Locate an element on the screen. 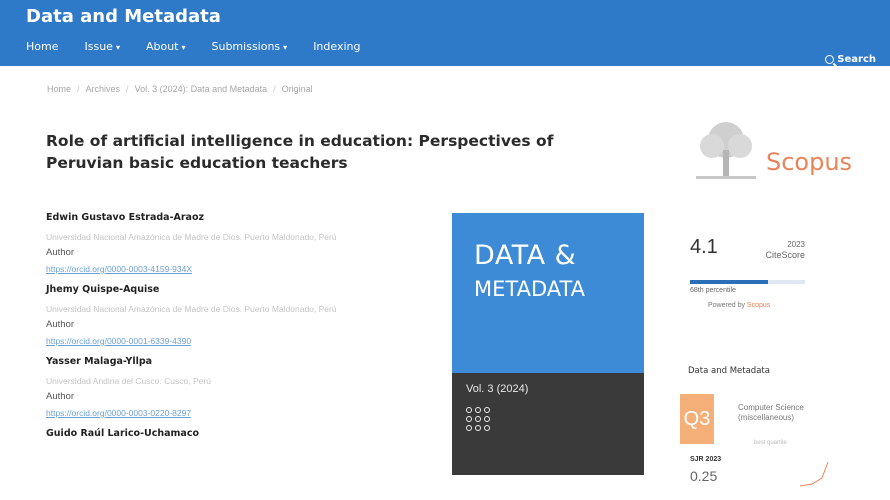 Image resolution: width=890 pixels, height=500 pixels. author-entry: Guido Raúl Larico-Uchamaco is located at coordinates (241, 433).